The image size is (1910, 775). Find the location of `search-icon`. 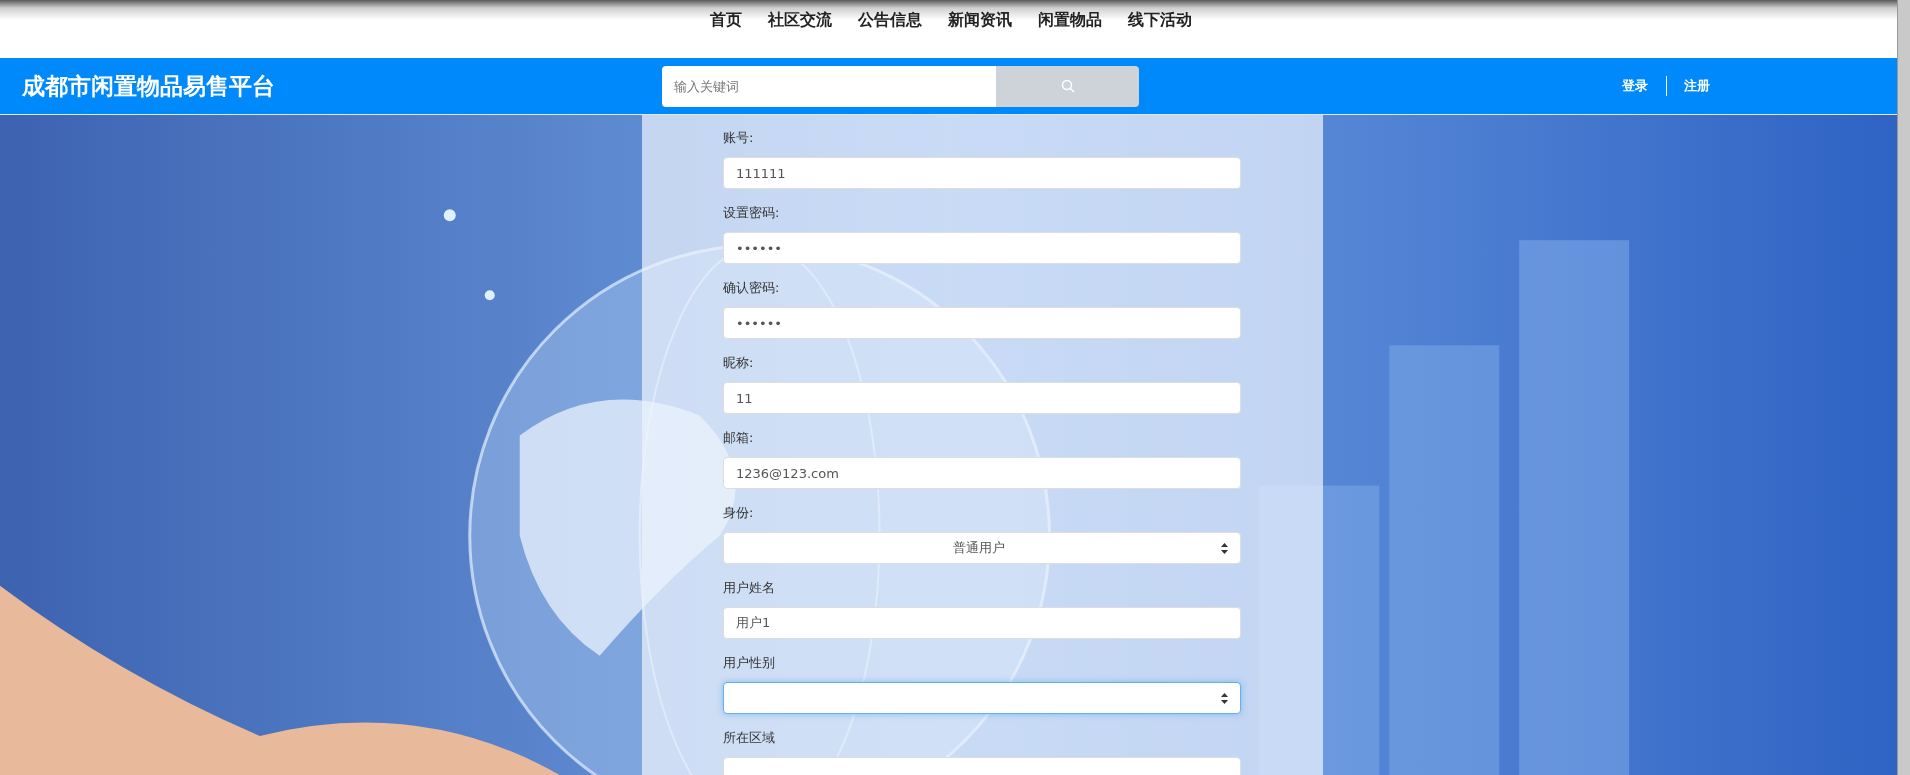

search-icon is located at coordinates (1067, 86).